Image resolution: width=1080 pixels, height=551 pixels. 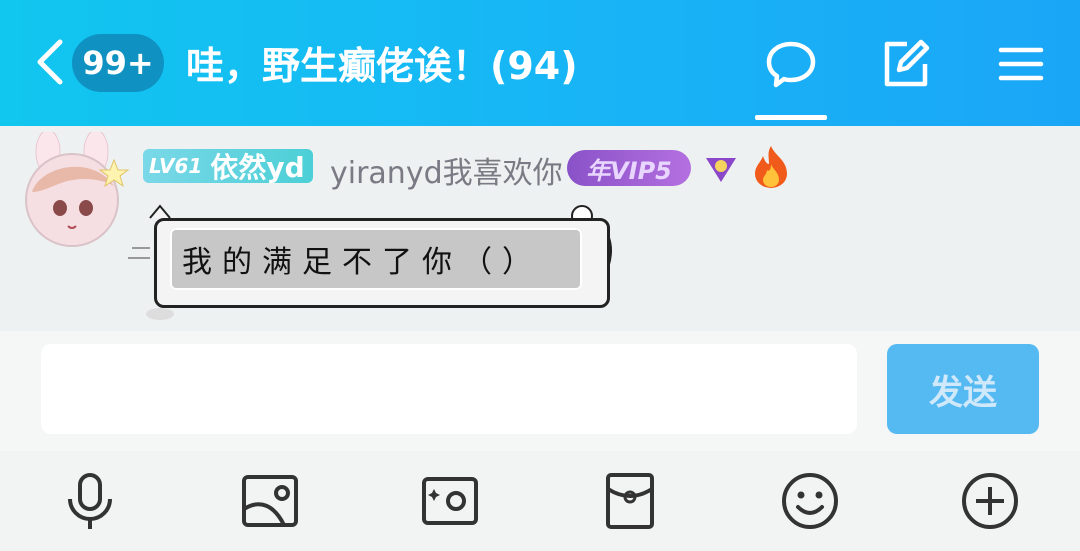 What do you see at coordinates (1021, 64) in the screenshot?
I see `menu-icon` at bounding box center [1021, 64].